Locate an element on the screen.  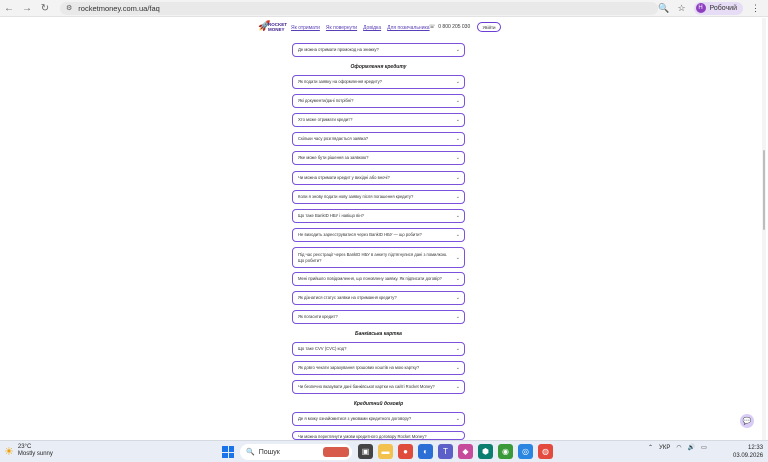
faq-question: Де можна отримати промокод на знижку? is located at coordinates (338, 49).